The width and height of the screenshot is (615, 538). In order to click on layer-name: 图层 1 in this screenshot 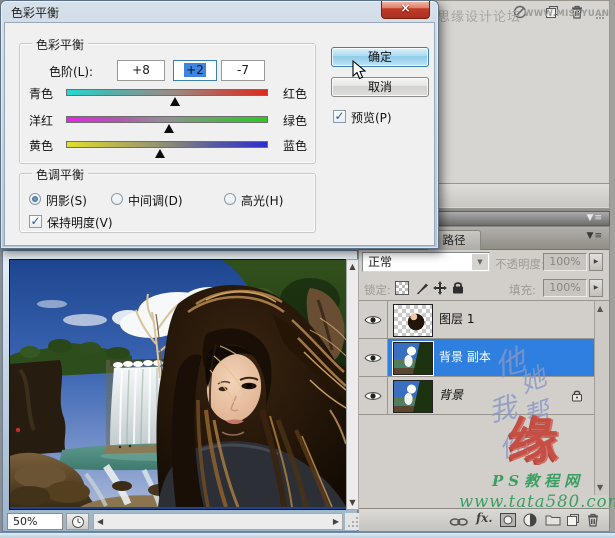, I will do `click(456, 319)`.